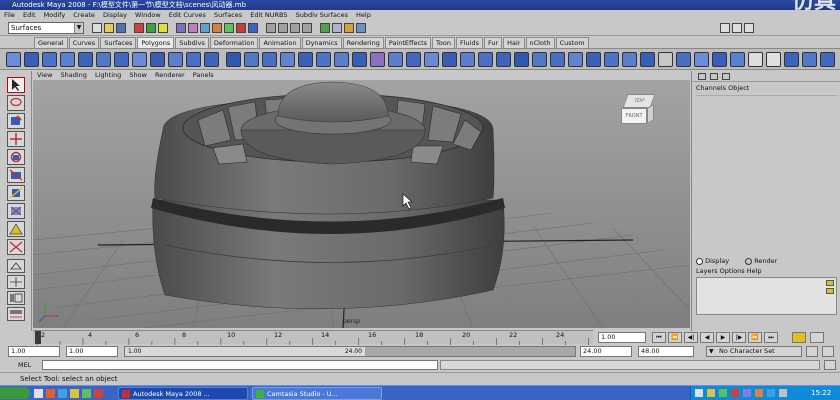 Image resolution: width=840 pixels, height=400 pixels. I want to click on spherical-map-icon, so click(827, 59).